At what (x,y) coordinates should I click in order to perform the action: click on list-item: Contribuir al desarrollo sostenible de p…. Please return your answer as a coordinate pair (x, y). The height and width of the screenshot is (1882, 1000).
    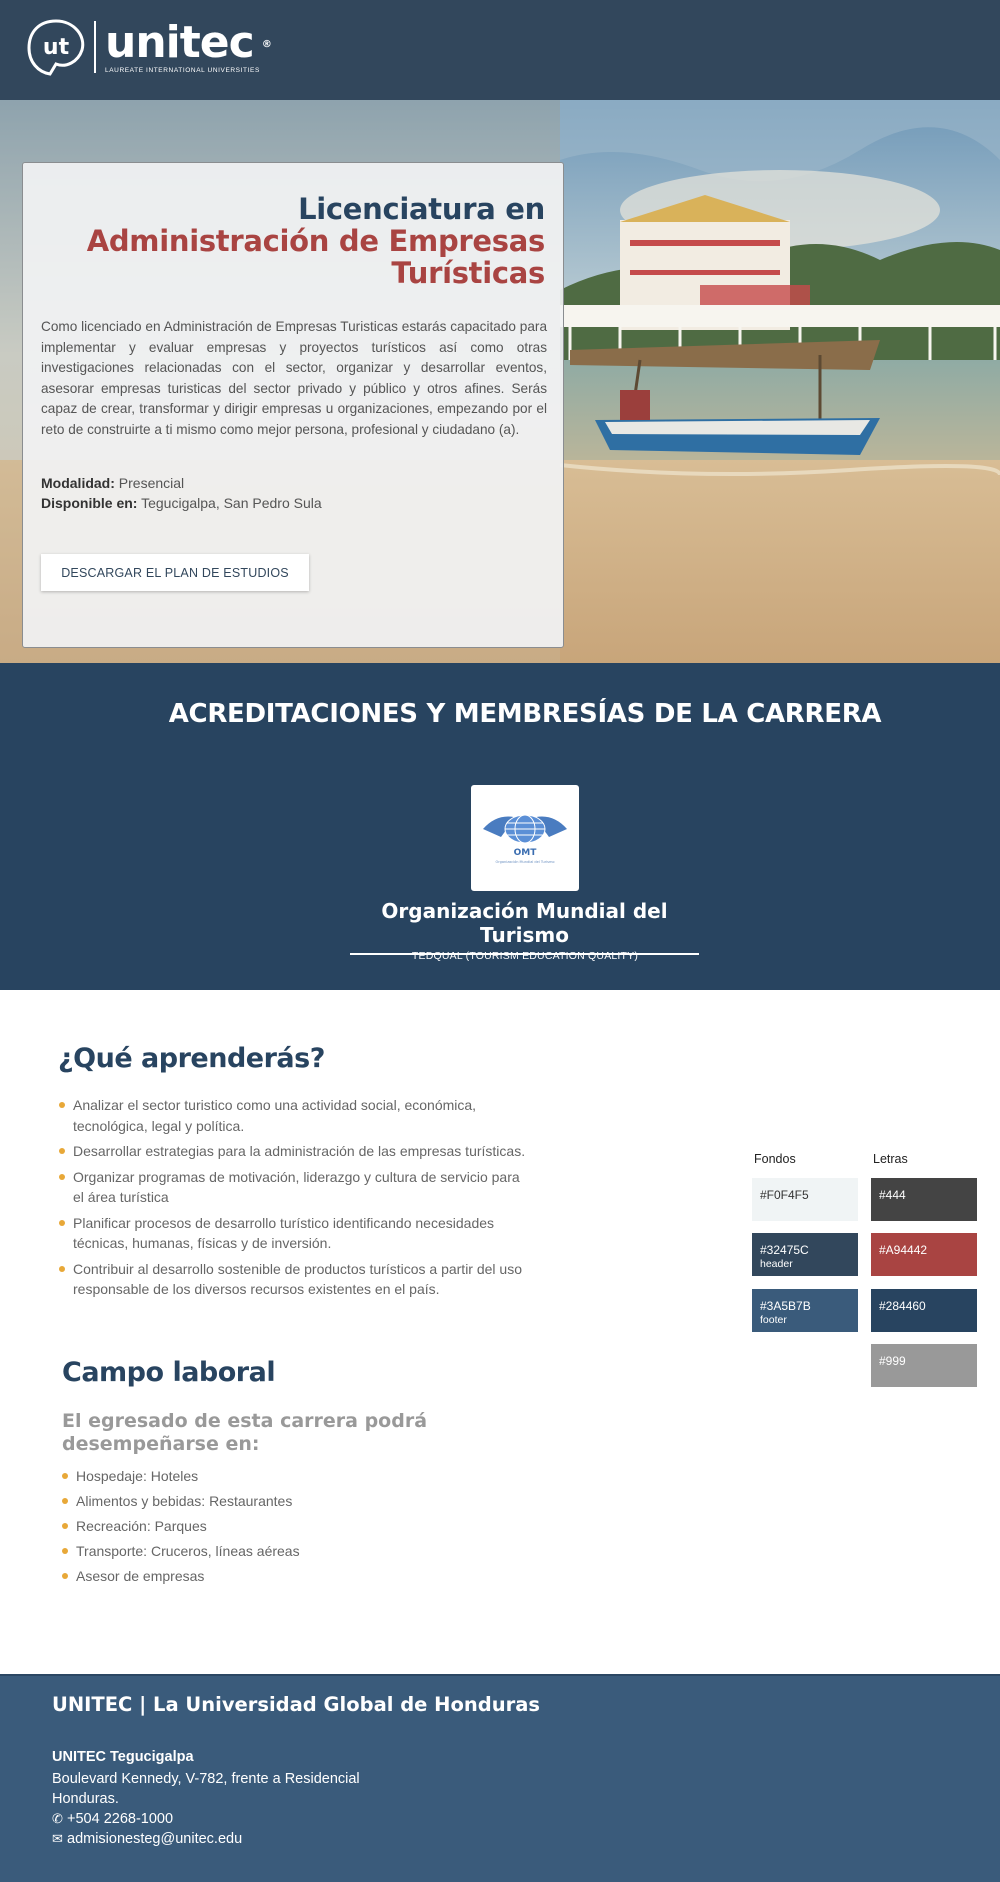
    Looking at the image, I should click on (293, 1279).